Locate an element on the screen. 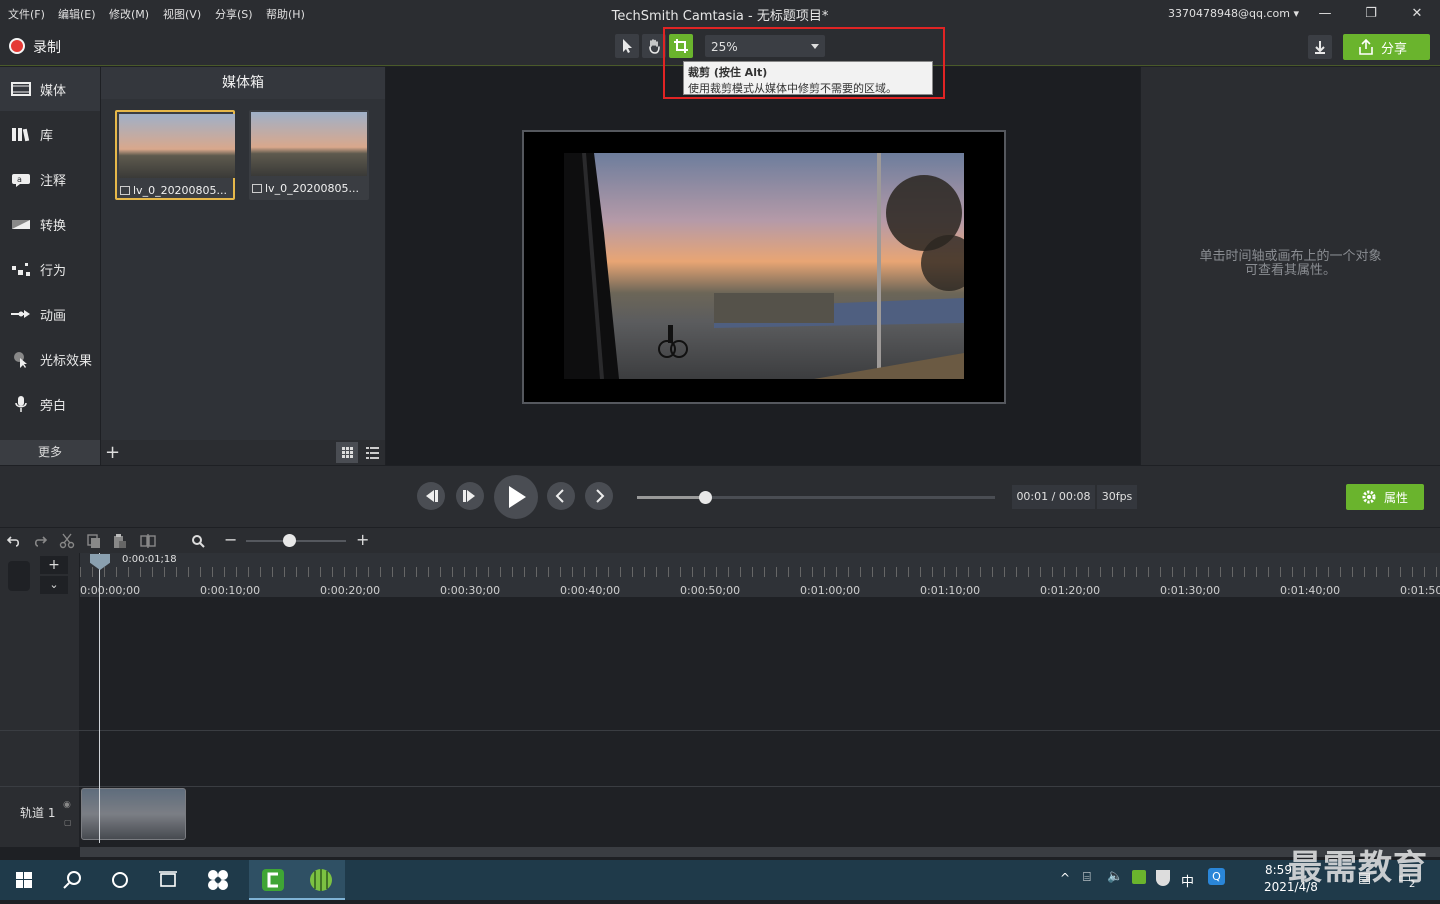 Image resolution: width=1440 pixels, height=904 pixels. menu-edit: 编辑(E) is located at coordinates (77, 14).